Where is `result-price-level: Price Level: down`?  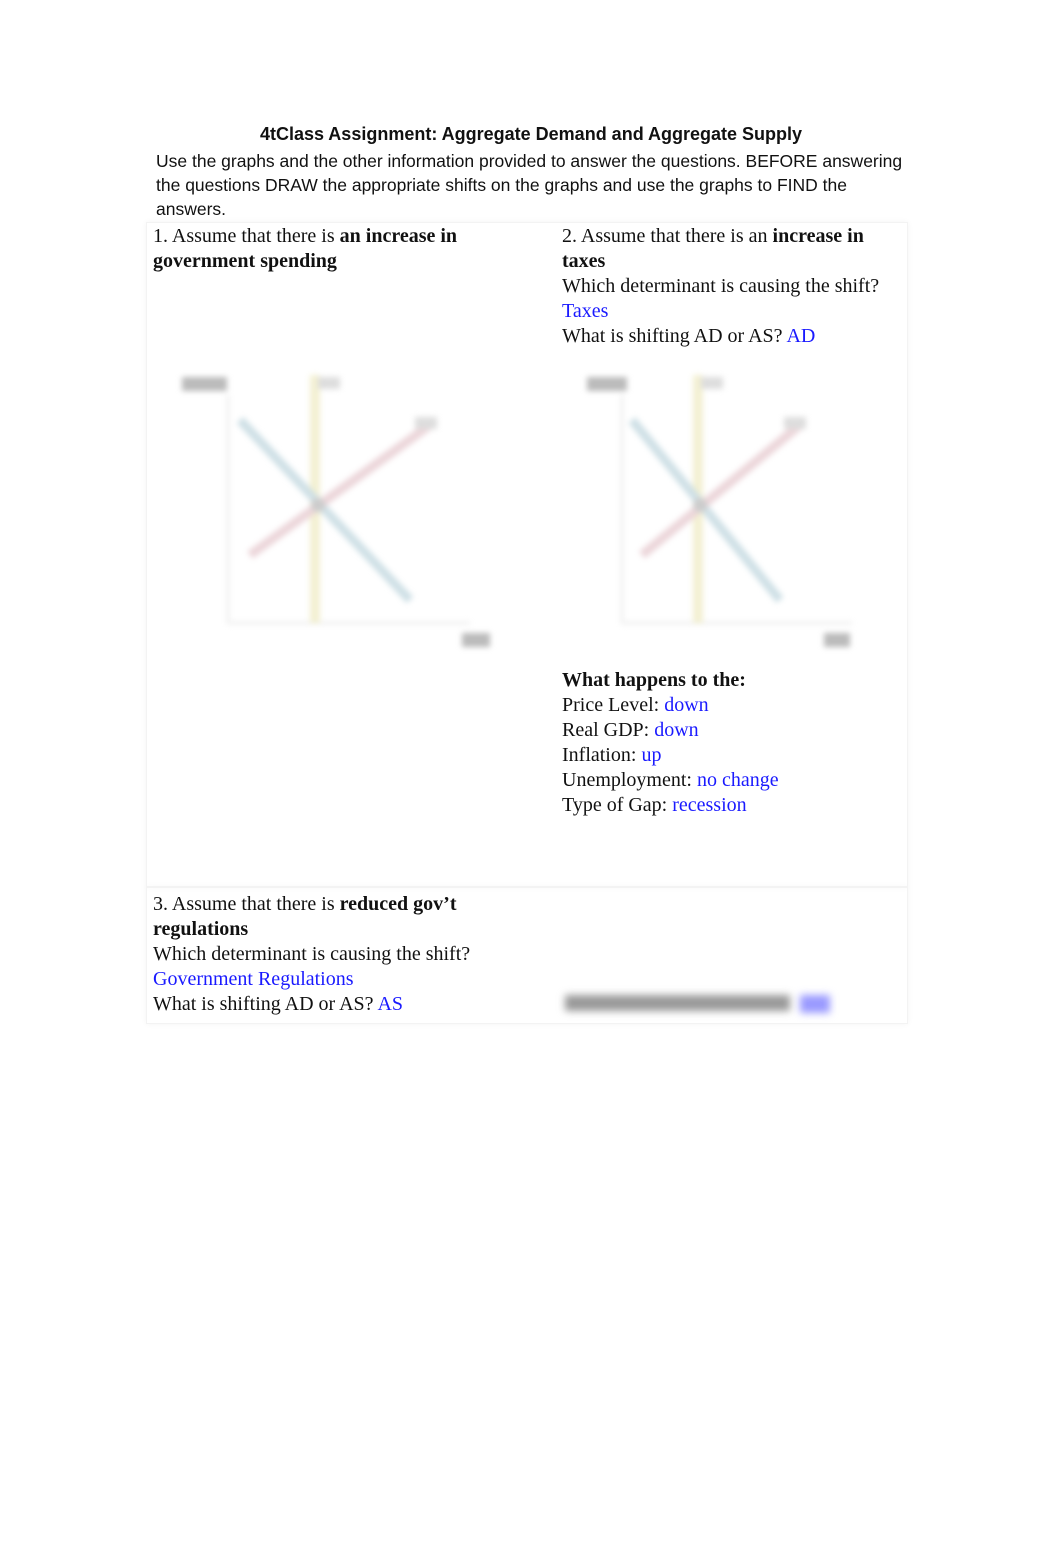 result-price-level: Price Level: down is located at coordinates (635, 705).